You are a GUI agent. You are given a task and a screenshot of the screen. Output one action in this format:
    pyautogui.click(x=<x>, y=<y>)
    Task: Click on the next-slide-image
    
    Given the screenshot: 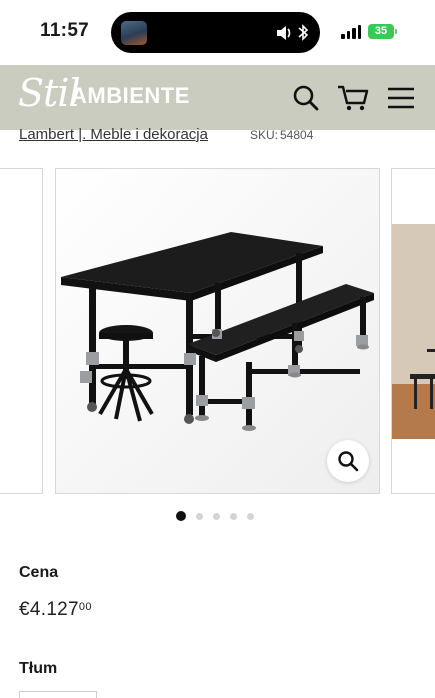 What is the action you would take?
    pyautogui.click(x=413, y=331)
    